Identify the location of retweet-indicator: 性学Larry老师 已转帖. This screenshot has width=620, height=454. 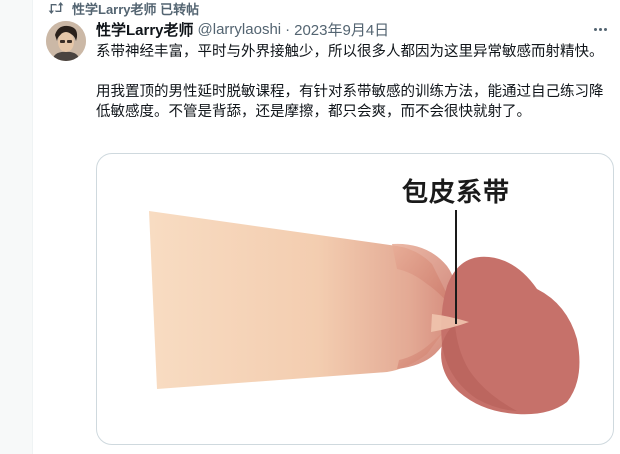
(123, 9).